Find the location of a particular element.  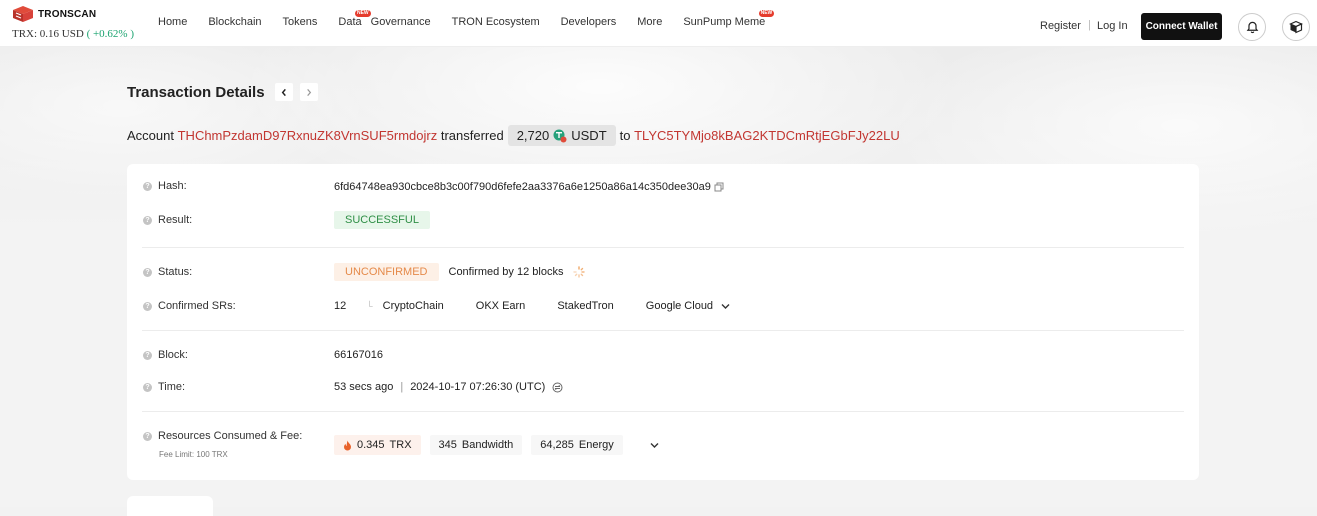

nav-data: Data NEW is located at coordinates (354, 19).